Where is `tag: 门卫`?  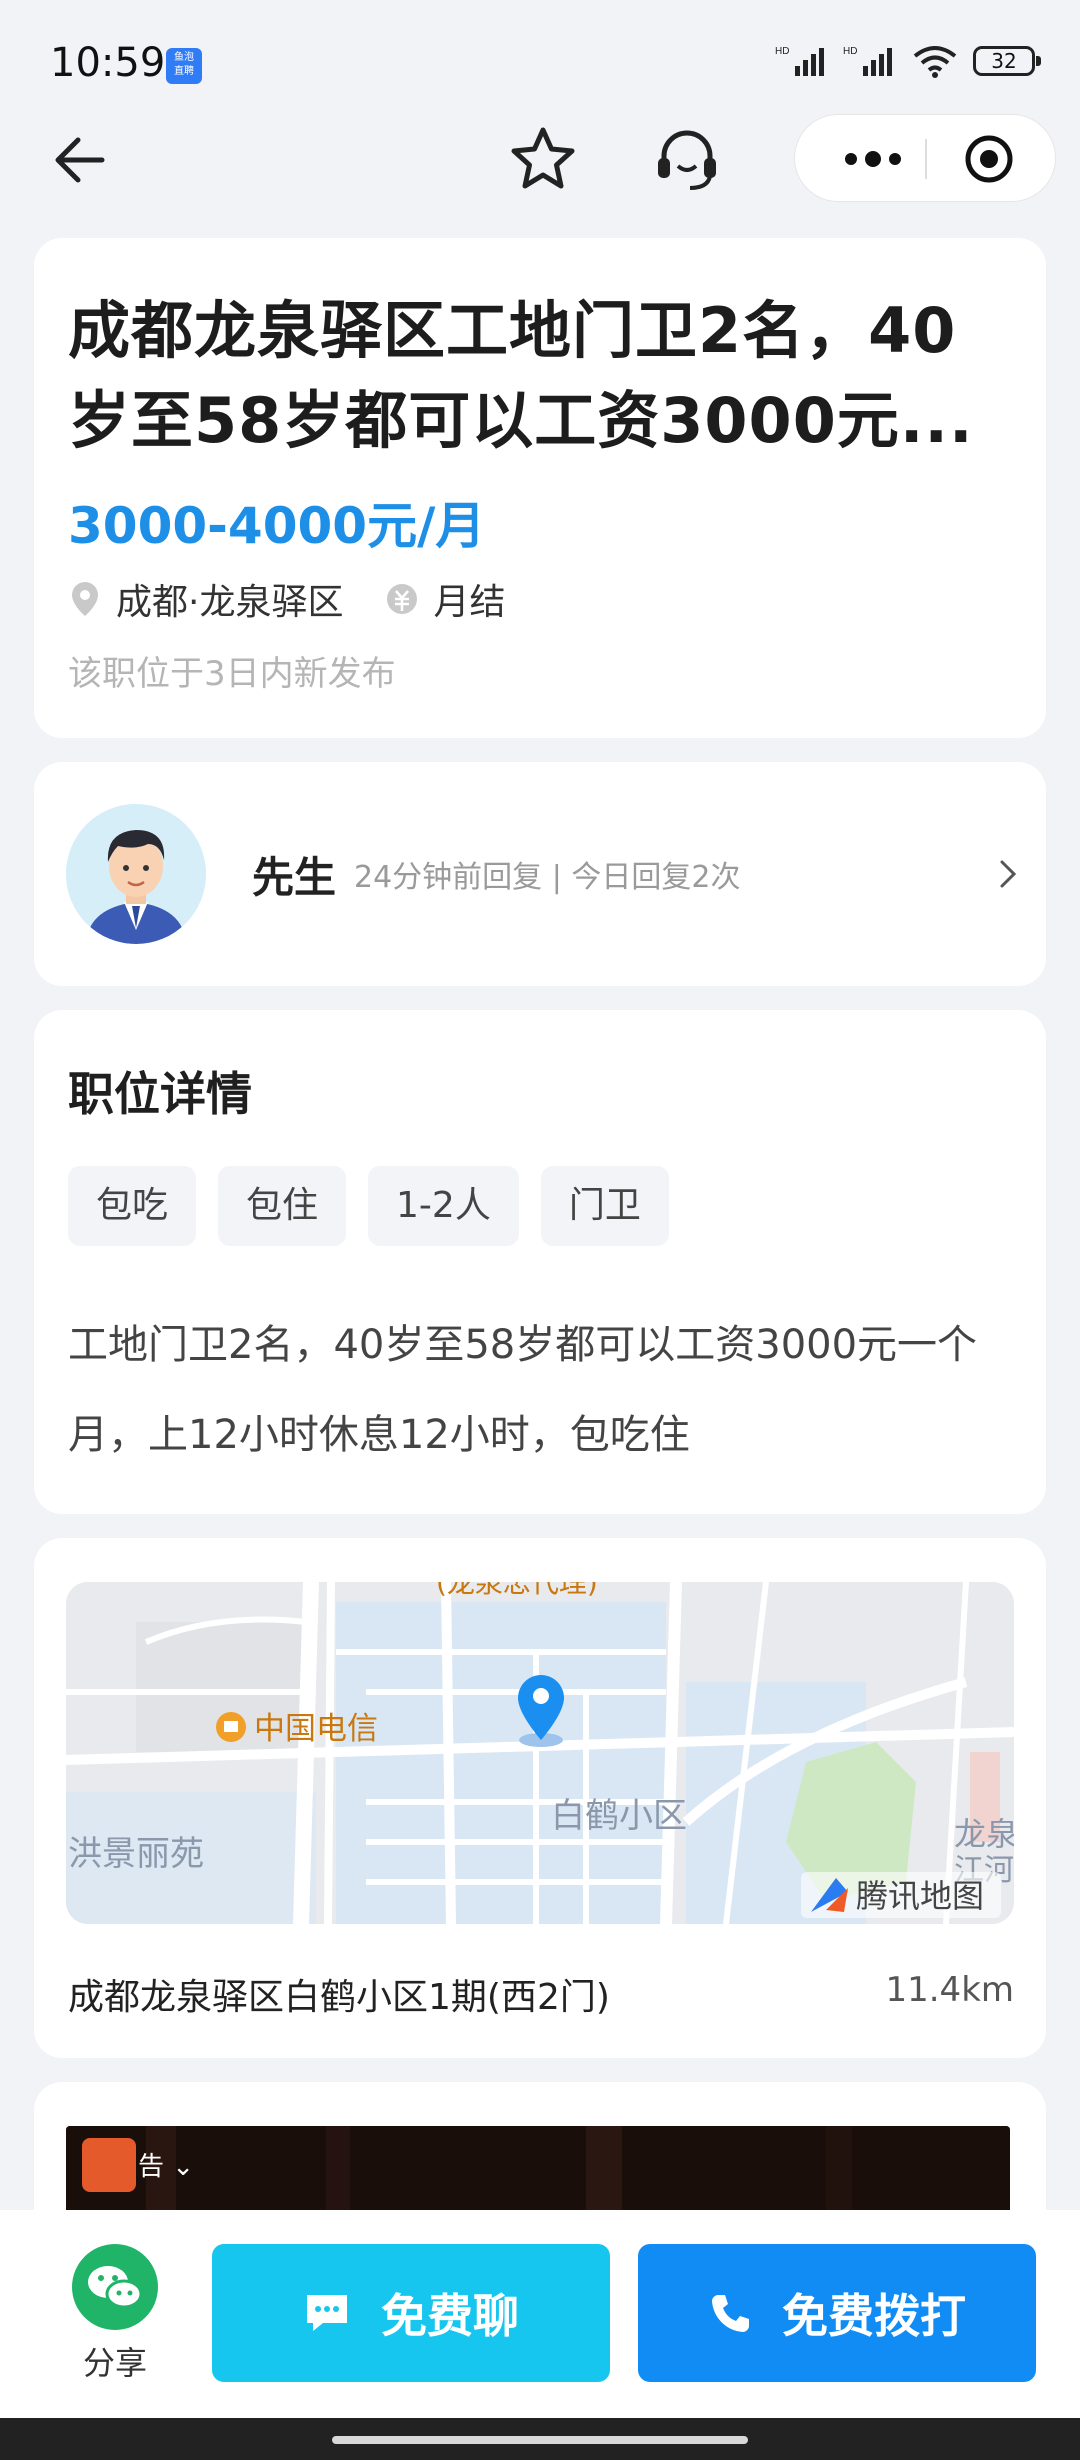 tag: 门卫 is located at coordinates (604, 1206).